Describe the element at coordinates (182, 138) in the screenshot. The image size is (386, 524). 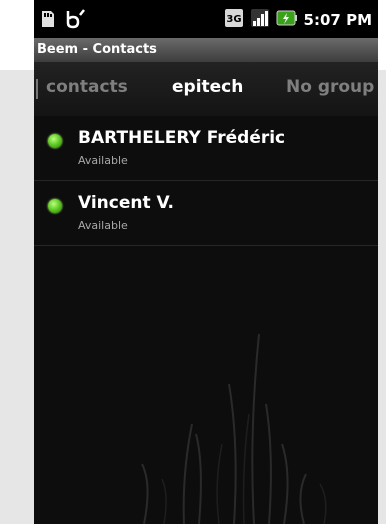
I see `contact-name: BARTHELERY Frédéric` at that location.